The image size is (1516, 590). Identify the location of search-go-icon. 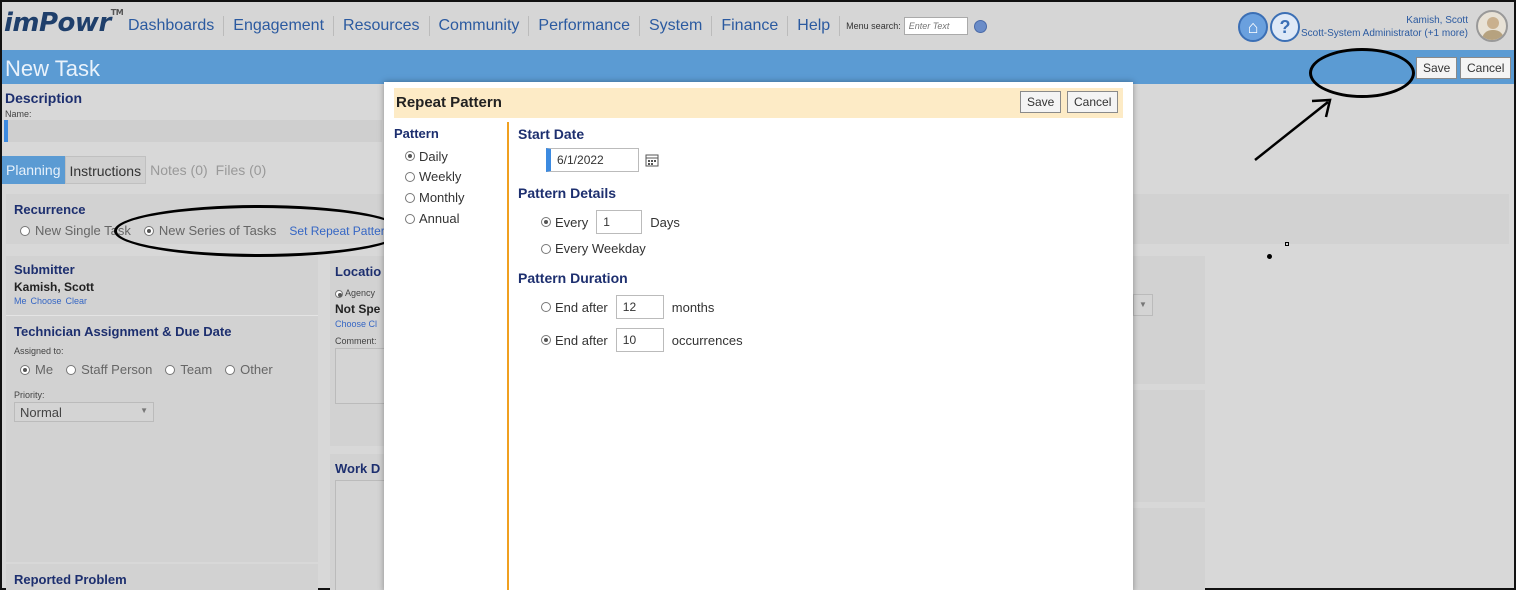
(980, 26).